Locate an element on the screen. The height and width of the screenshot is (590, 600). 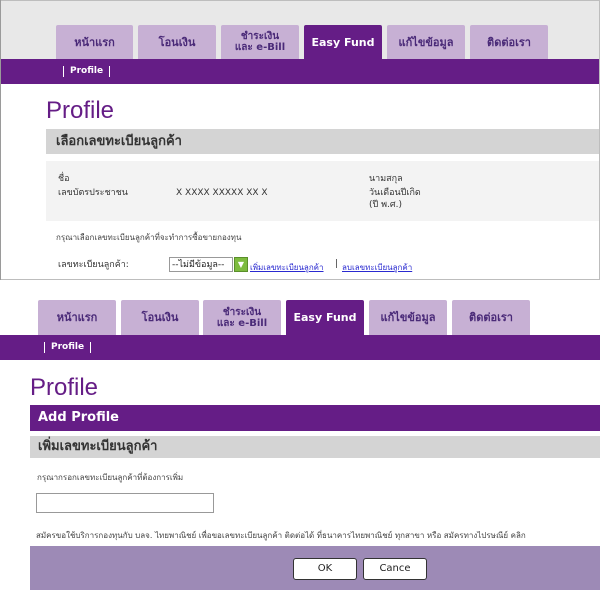
add-instruction: กรุณากรอกเลขทะเบียนลูกค้าที่ต้องการเพิ่ม is located at coordinates (110, 477).